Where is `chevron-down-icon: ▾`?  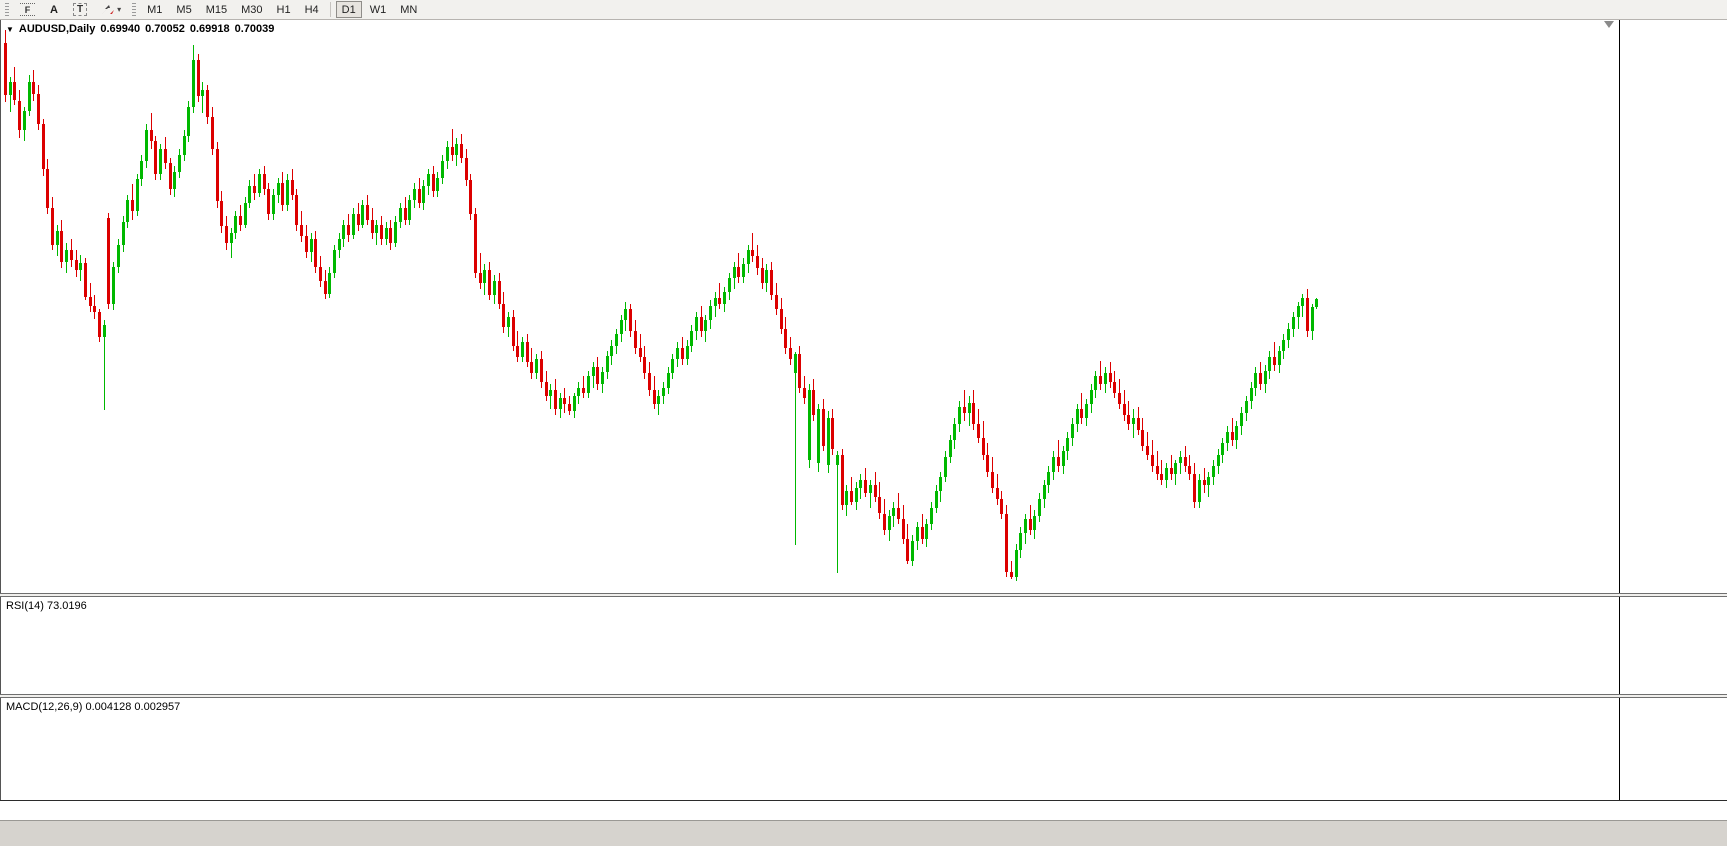 chevron-down-icon: ▾ is located at coordinates (119, 9).